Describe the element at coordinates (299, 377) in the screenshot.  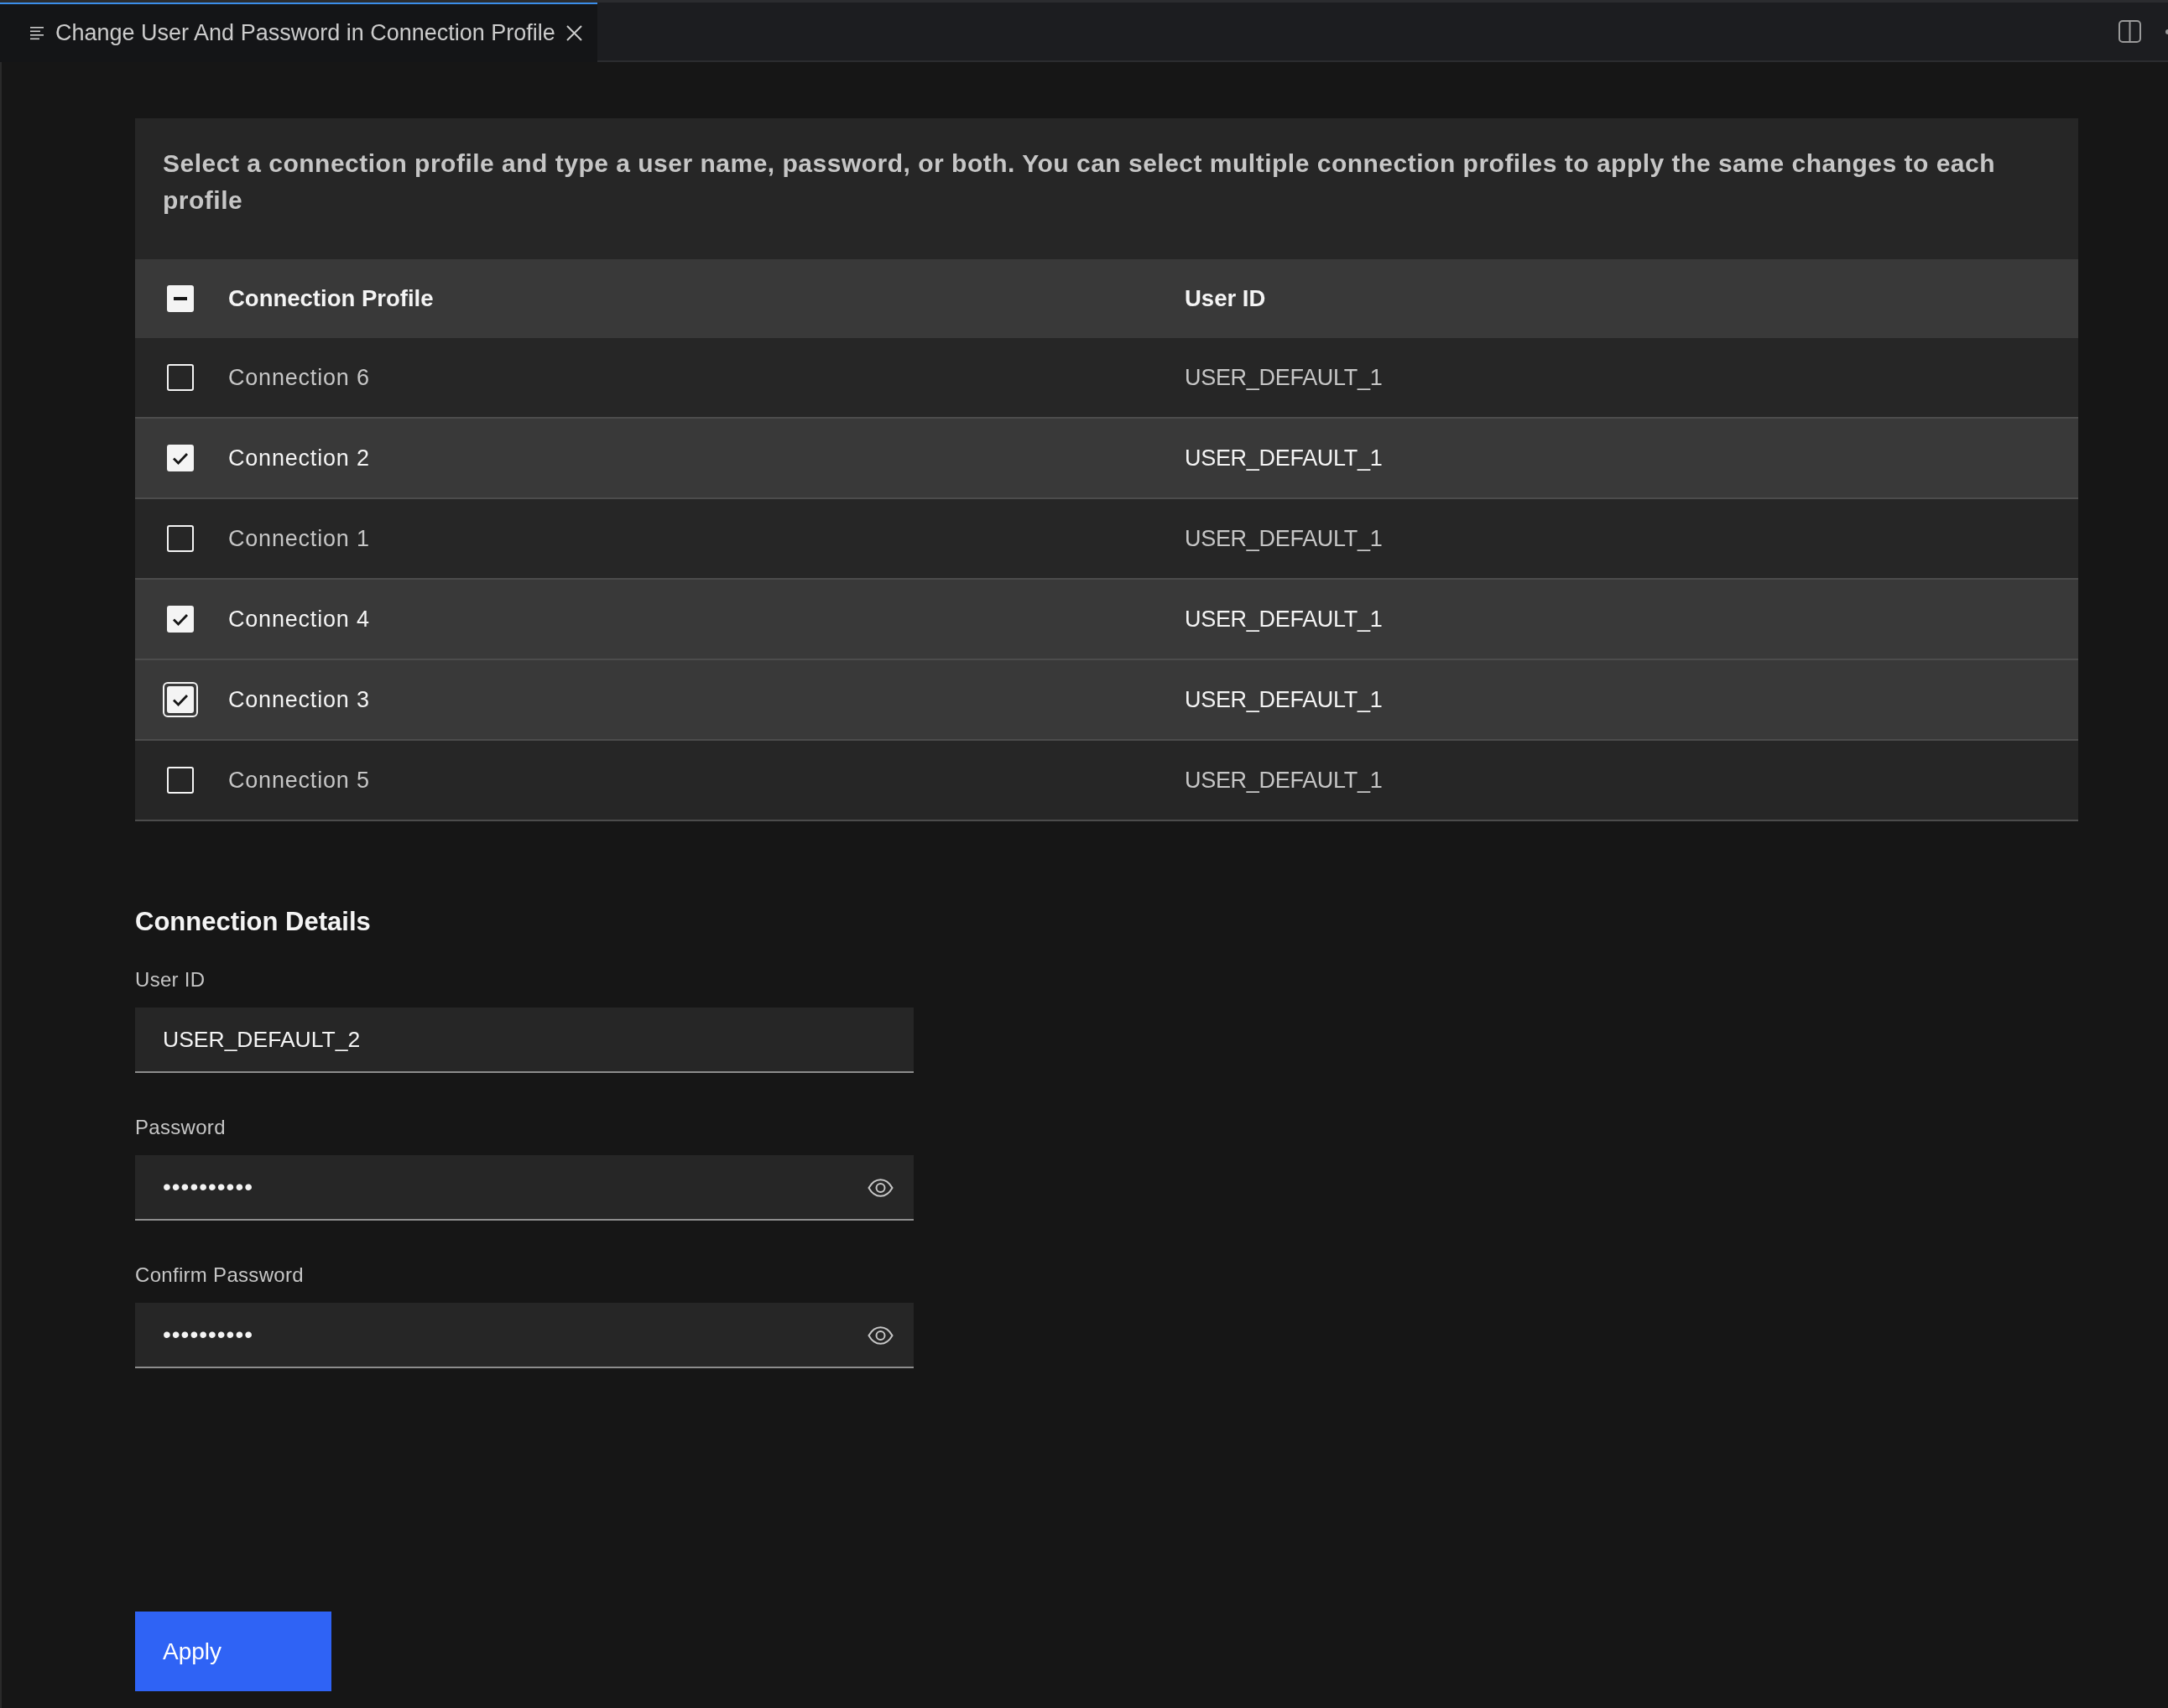
I see `table-cell: Connection 6` at that location.